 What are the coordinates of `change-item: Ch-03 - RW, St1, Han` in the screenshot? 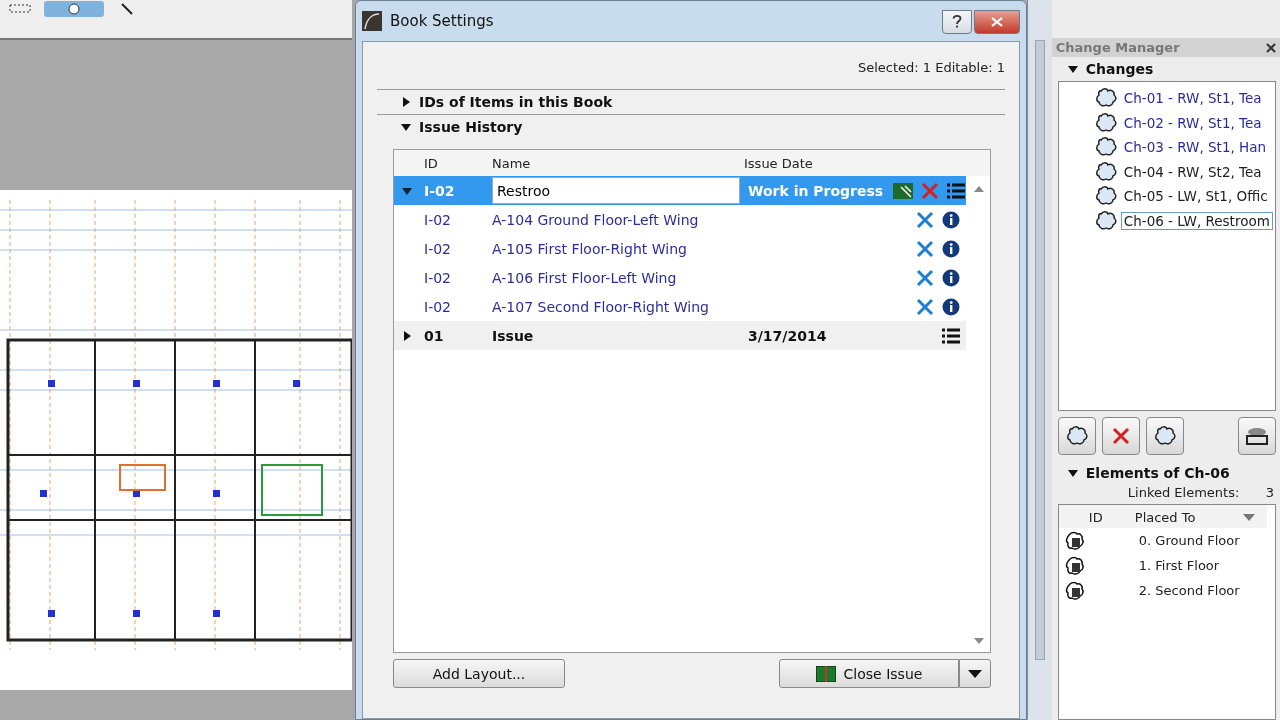 It's located at (1195, 147).